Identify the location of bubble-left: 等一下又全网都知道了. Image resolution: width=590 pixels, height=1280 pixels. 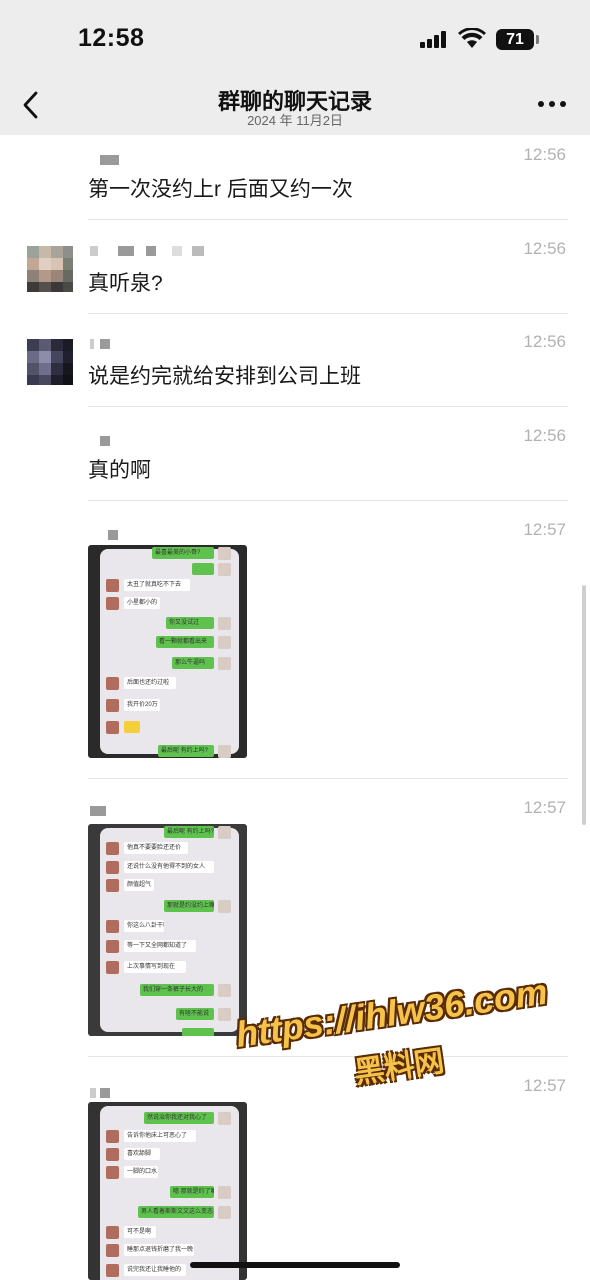
(160, 946).